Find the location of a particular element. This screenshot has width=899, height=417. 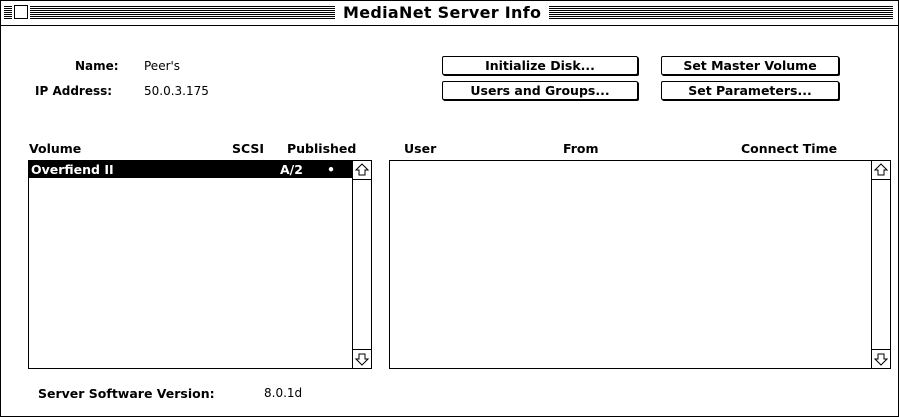

name-label: Name: is located at coordinates (97, 66).